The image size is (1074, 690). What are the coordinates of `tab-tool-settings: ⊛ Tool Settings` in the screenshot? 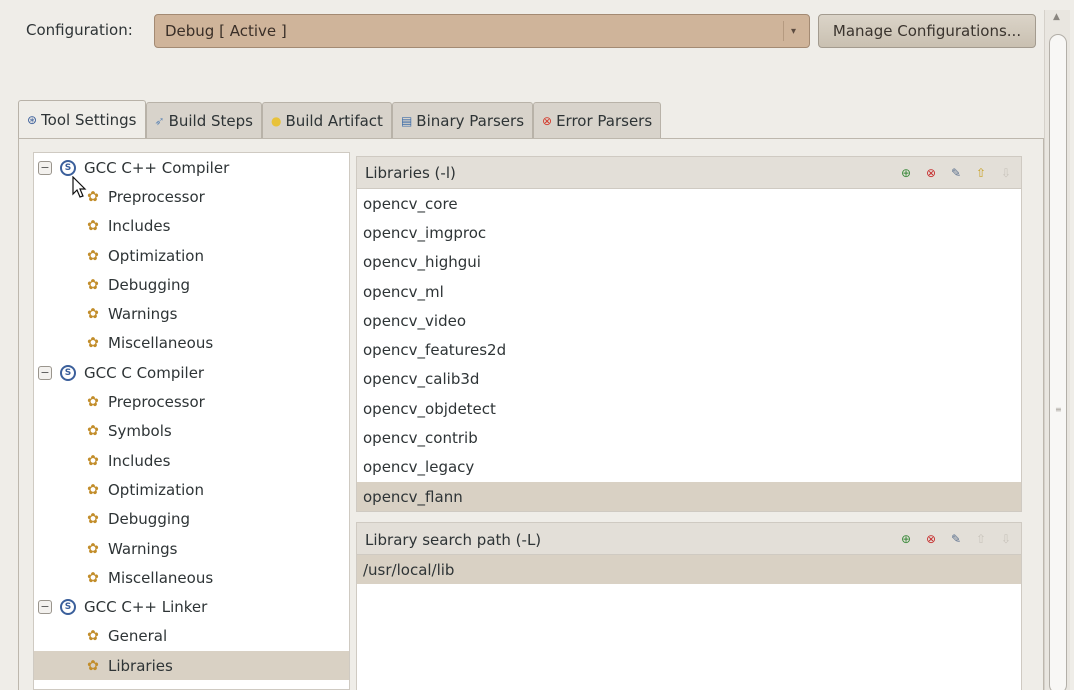 It's located at (82, 119).